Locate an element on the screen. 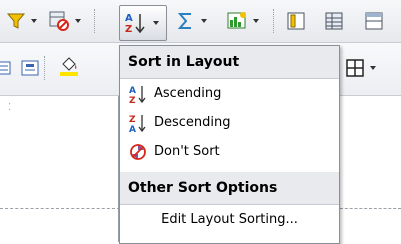 Image resolution: width=401 pixels, height=244 pixels. table-view-icon is located at coordinates (334, 21).